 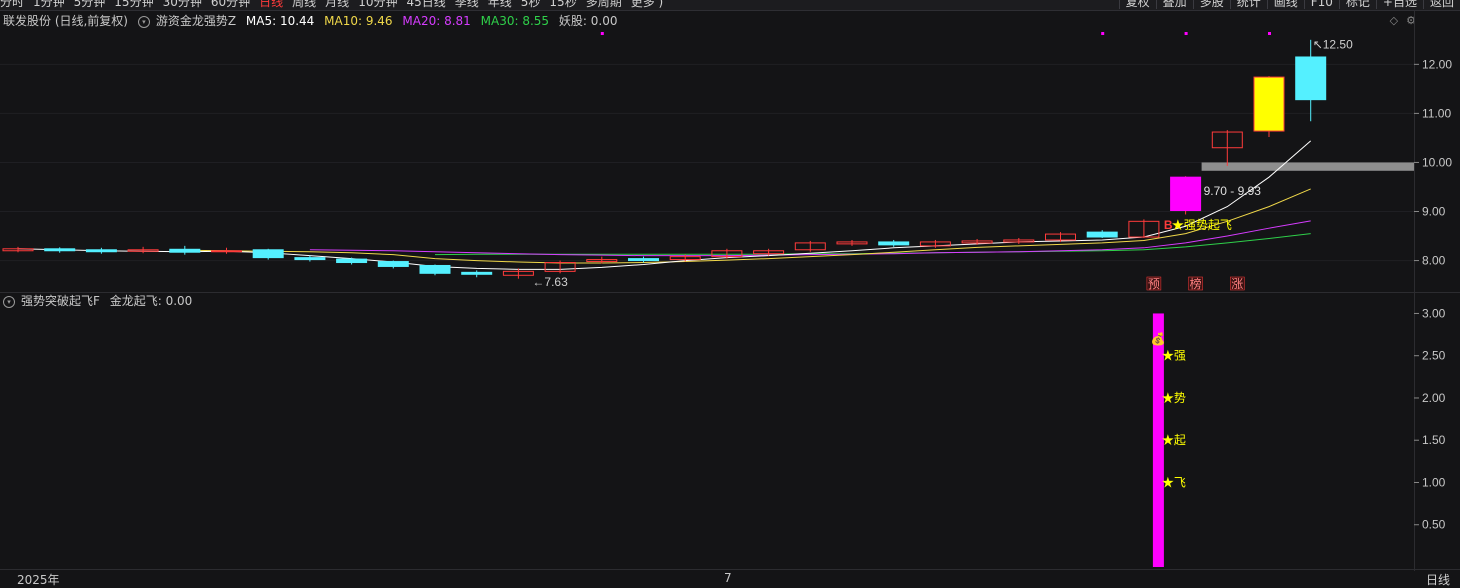 What do you see at coordinates (1174, 398) in the screenshot?
I see `sub-star-label: ★势` at bounding box center [1174, 398].